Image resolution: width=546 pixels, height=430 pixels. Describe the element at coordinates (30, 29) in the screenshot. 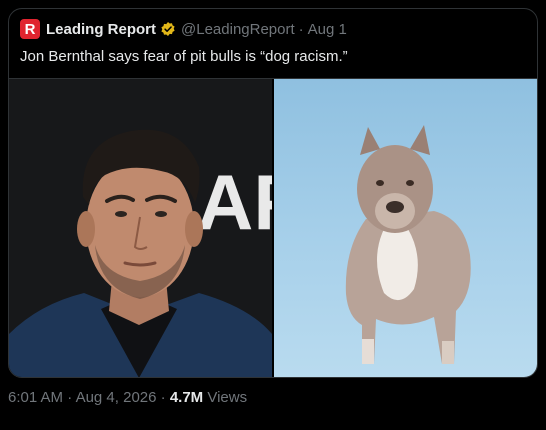

I see `leading-report-logo: R` at that location.